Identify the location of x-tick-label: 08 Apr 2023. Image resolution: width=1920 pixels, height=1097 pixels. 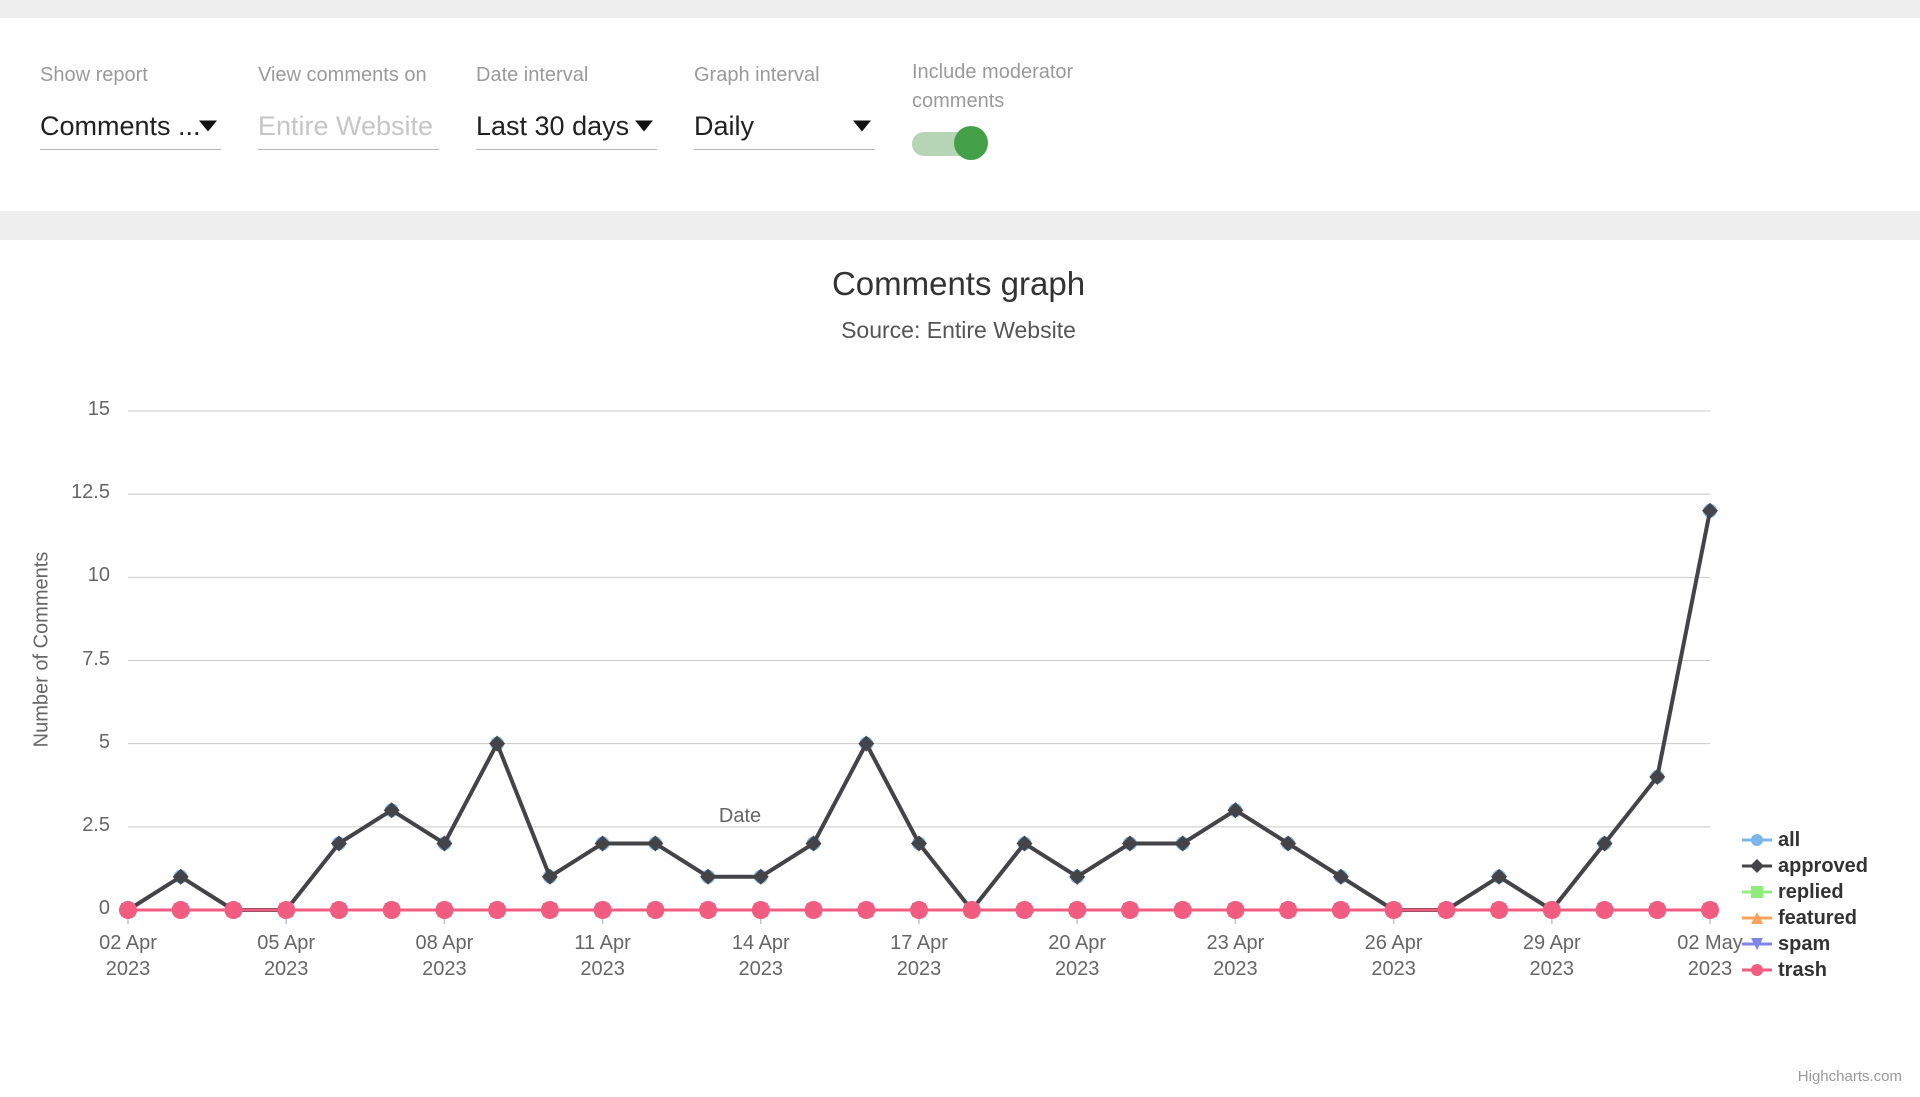
(444, 956).